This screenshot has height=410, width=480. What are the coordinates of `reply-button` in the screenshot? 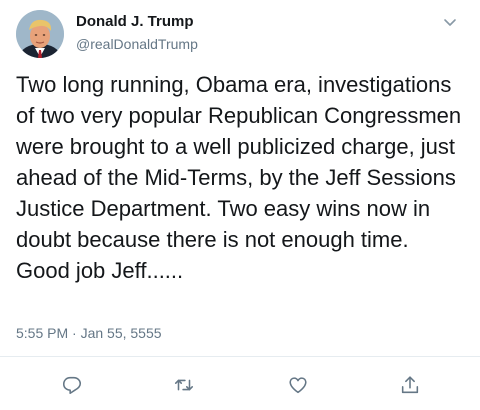 It's located at (72, 385).